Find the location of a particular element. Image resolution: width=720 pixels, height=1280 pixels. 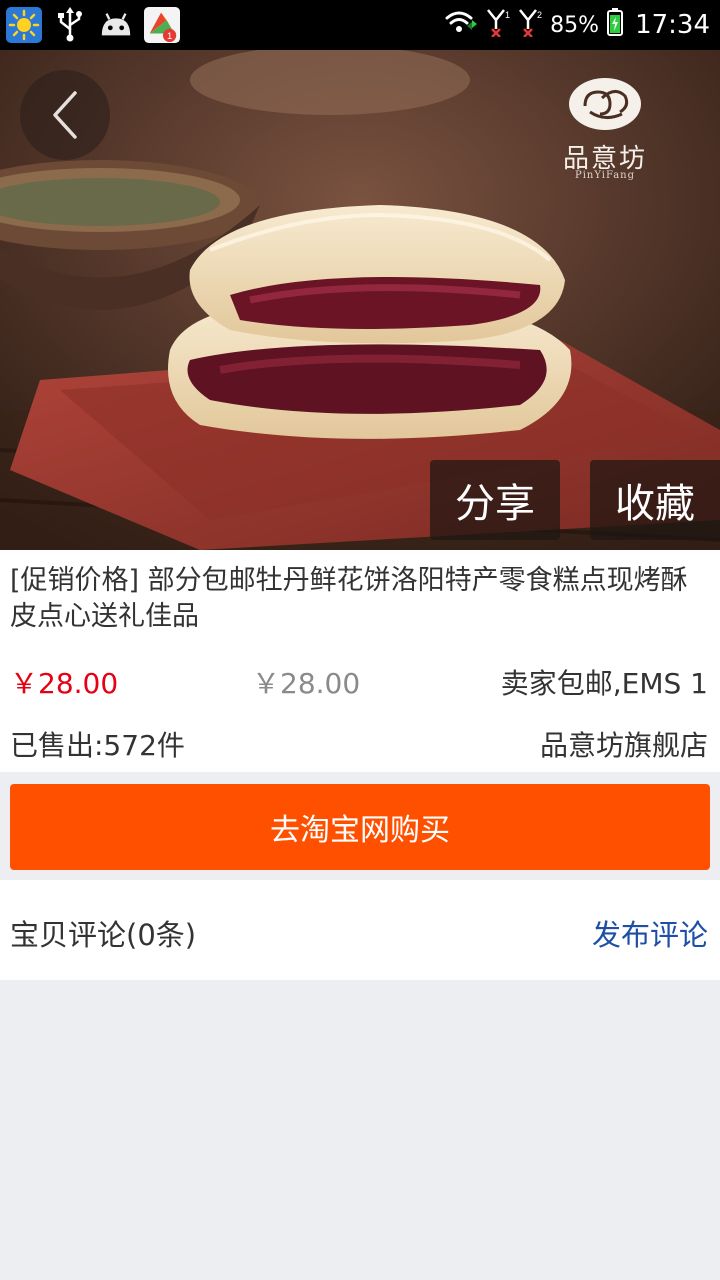

svg-text: 2 is located at coordinates (539, 15).